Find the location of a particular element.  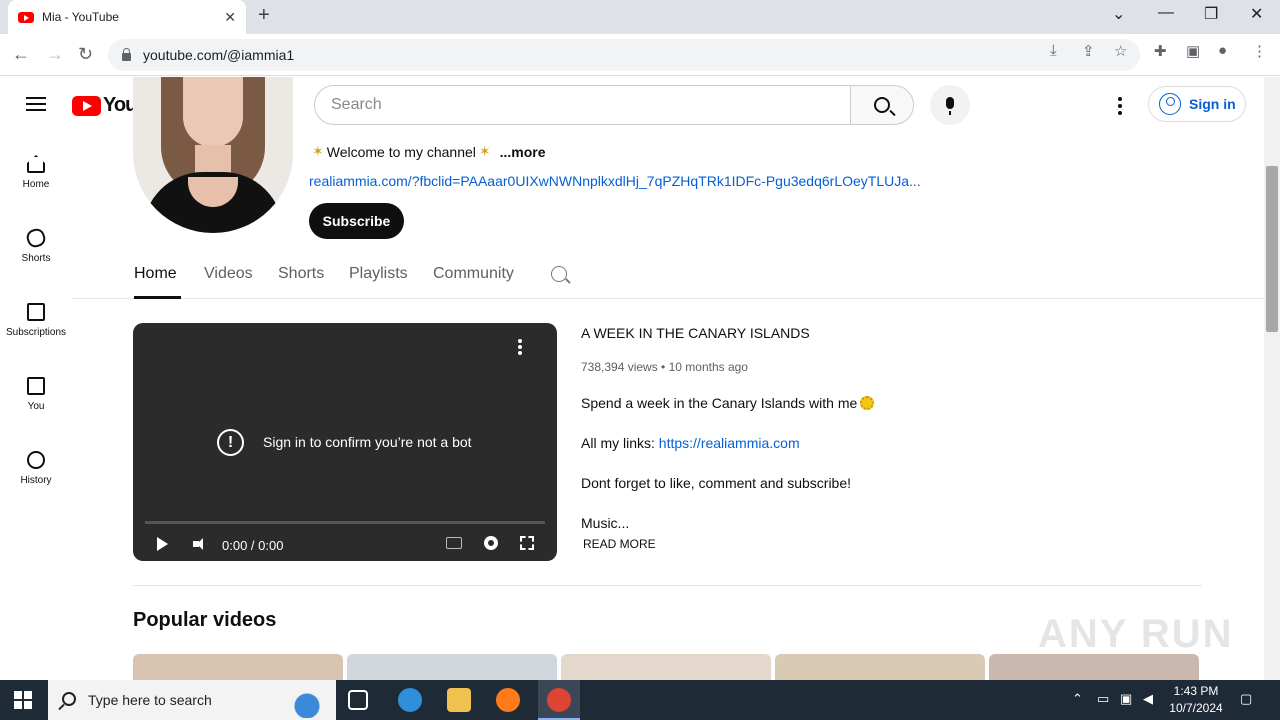

bookmark-star-icon: ☆ is located at coordinates (1120, 51).